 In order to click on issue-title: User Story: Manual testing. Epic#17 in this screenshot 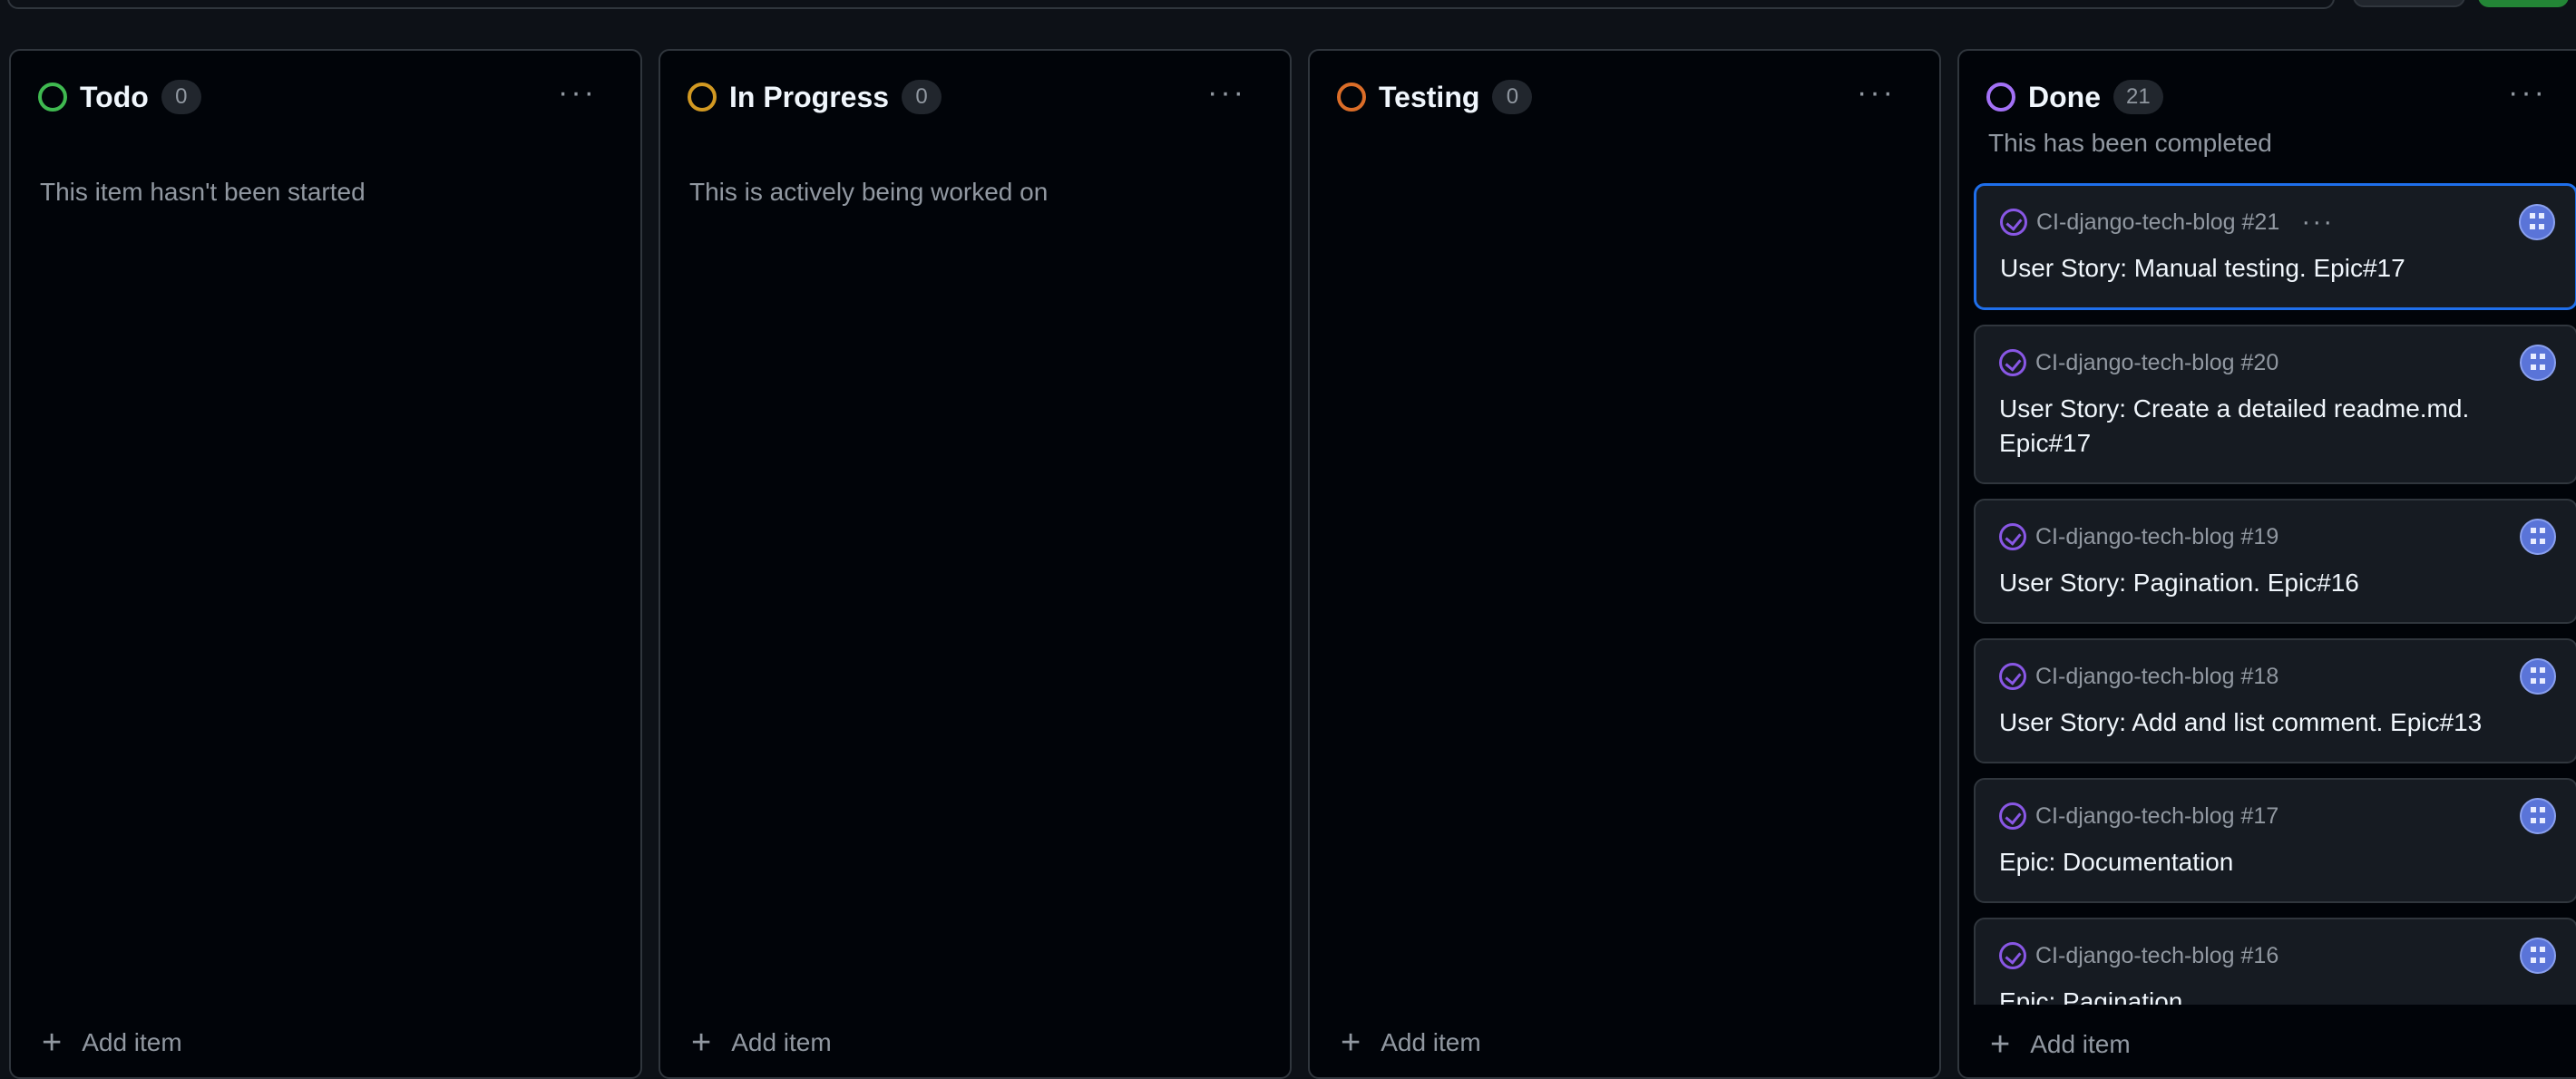, I will do `click(2276, 268)`.